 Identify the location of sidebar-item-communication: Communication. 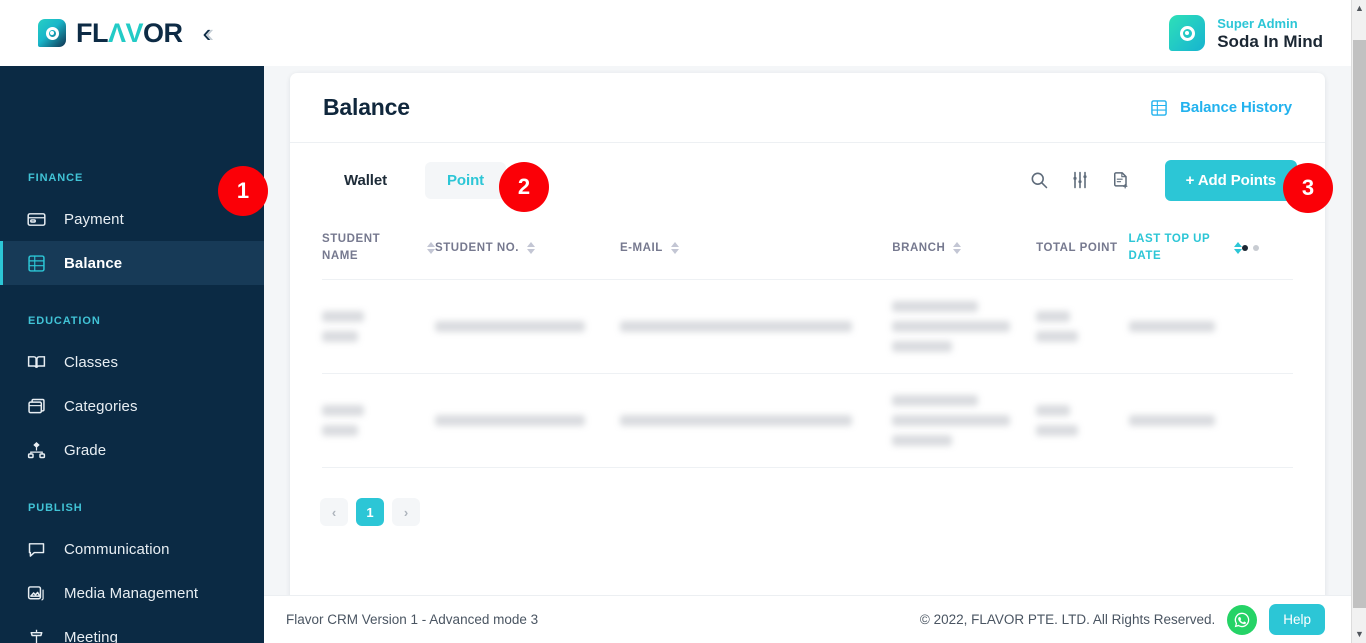
(132, 549).